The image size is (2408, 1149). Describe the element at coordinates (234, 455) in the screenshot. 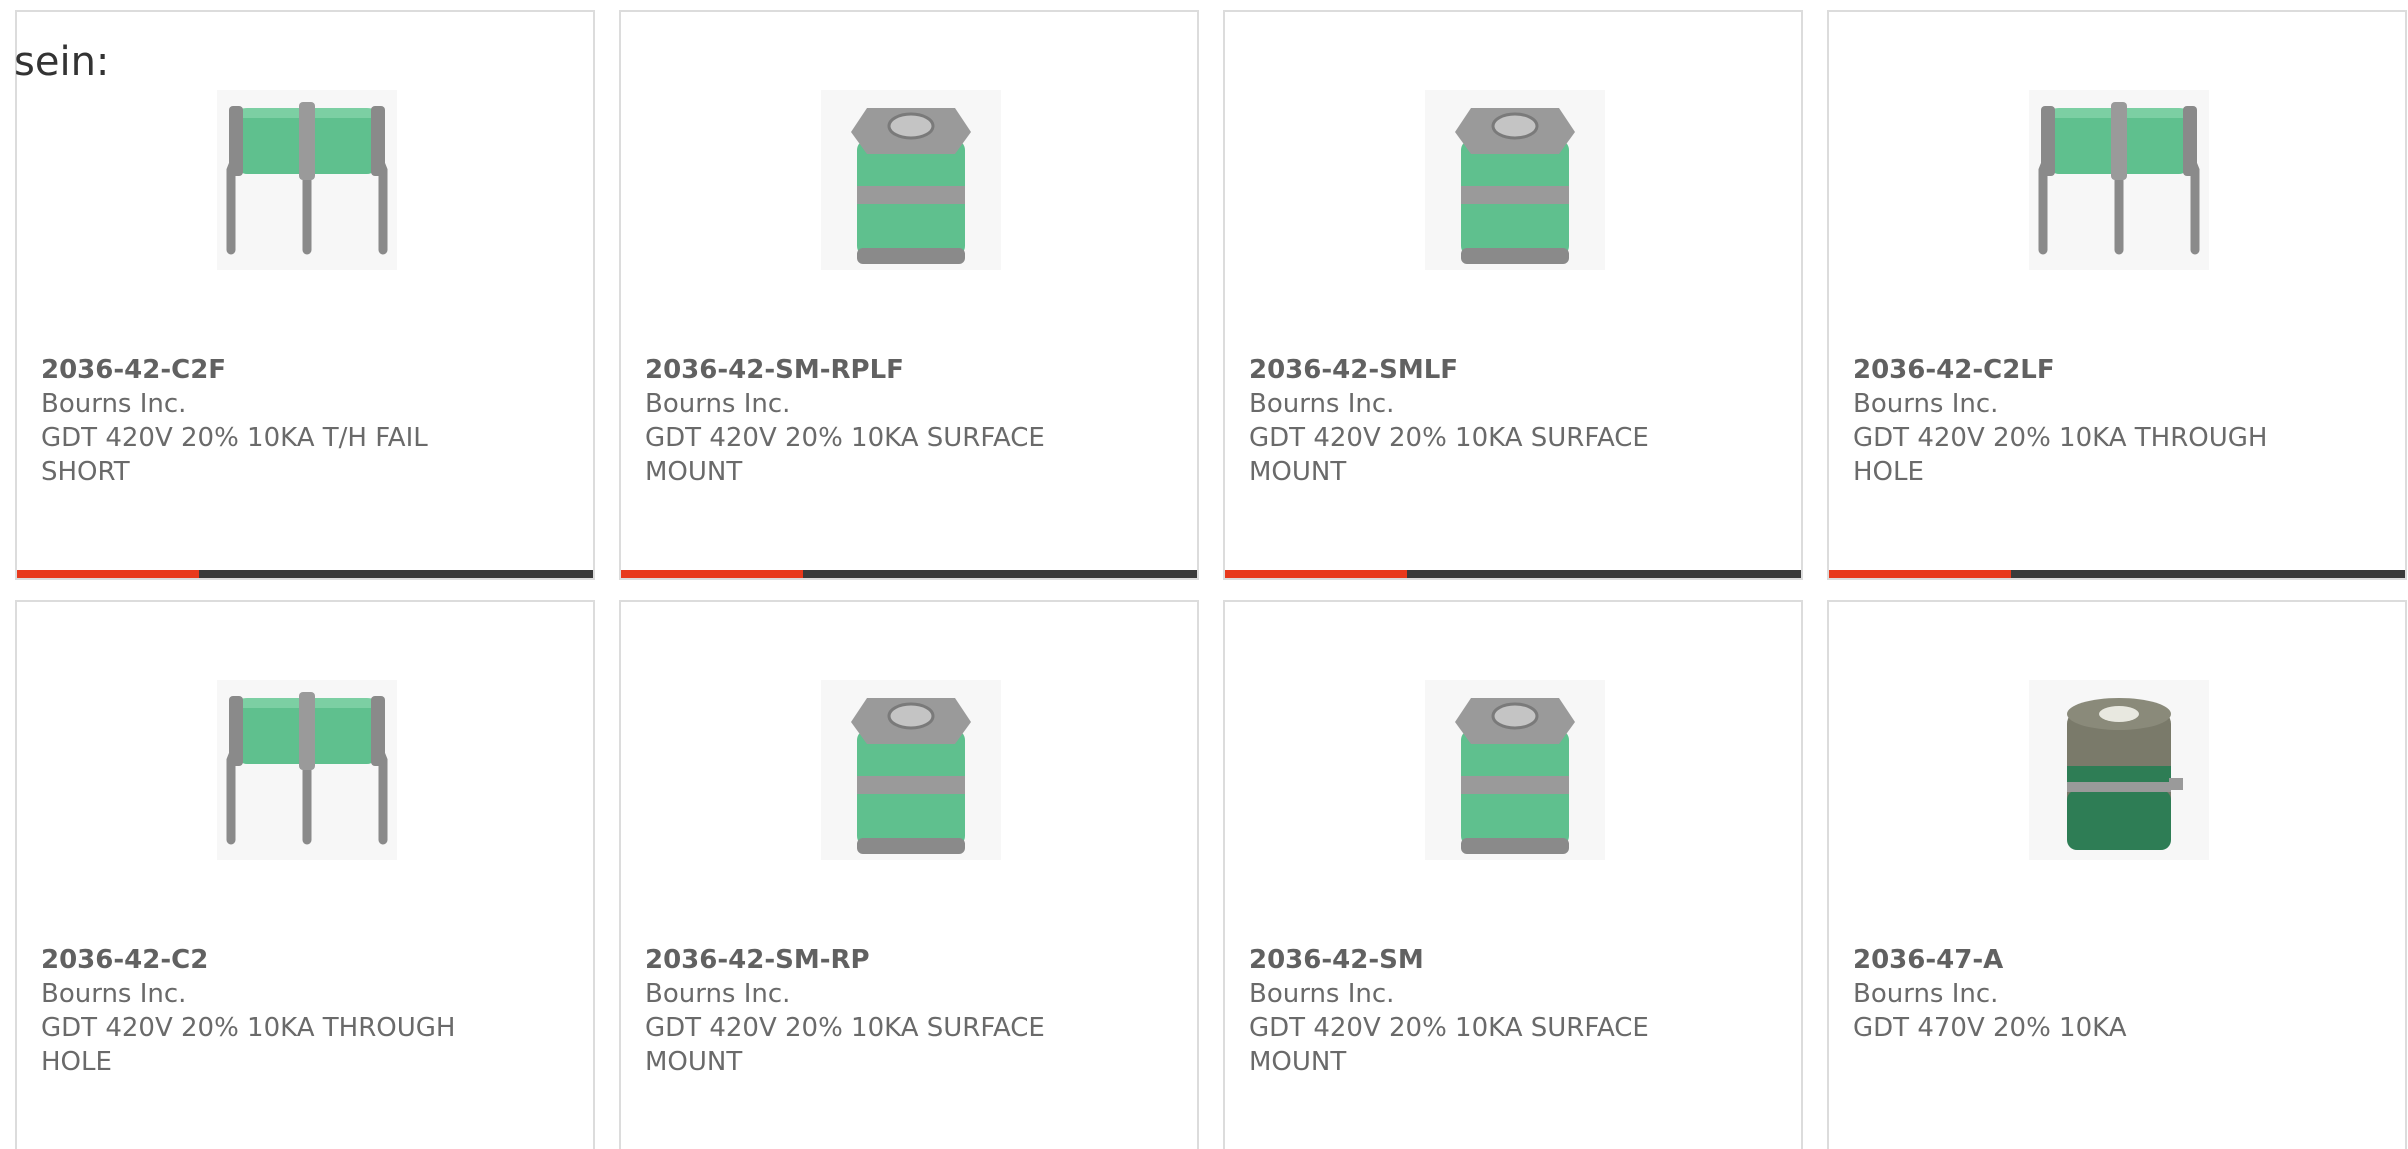

I see `product-description: GDT 420V 20% 10KA T/H FAIL SHORT` at that location.